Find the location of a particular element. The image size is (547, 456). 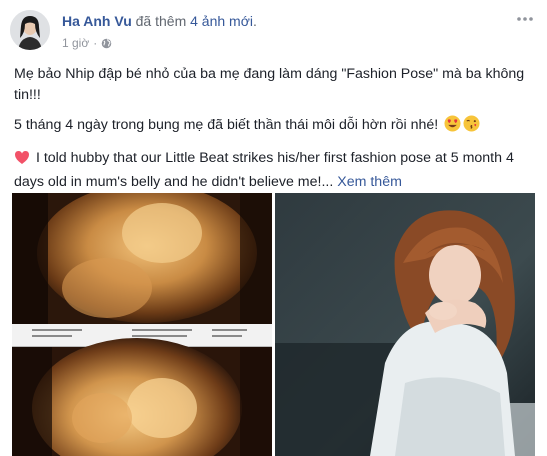

globe-icon is located at coordinates (106, 43).